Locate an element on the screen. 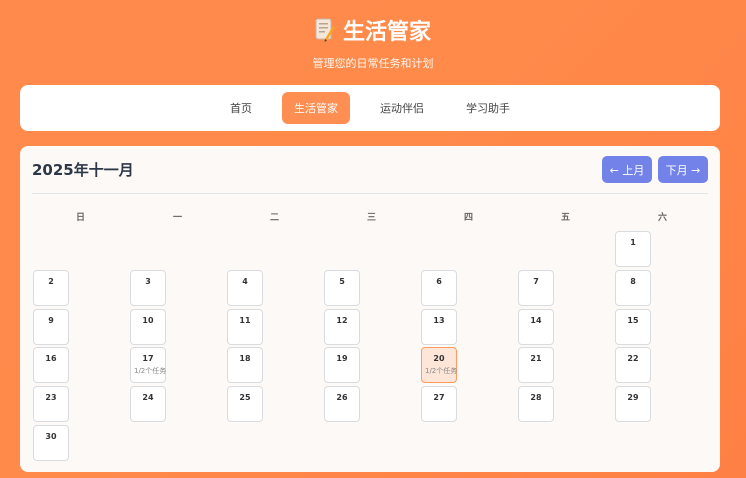 Image resolution: width=746 pixels, height=478 pixels. day-number: 27 is located at coordinates (439, 398).